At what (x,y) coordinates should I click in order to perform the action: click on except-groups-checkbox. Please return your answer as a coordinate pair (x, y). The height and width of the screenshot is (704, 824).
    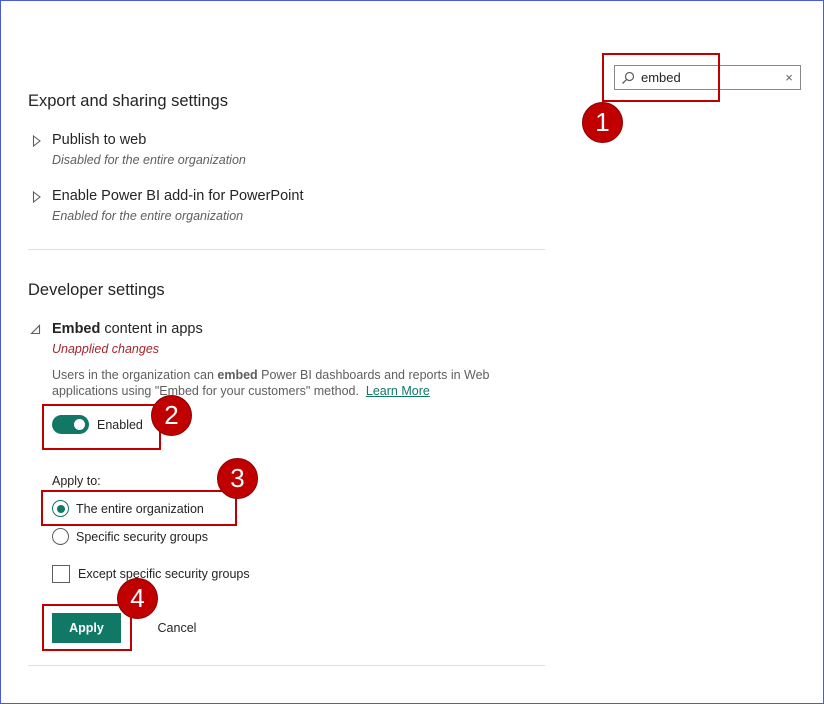
    Looking at the image, I should click on (61, 574).